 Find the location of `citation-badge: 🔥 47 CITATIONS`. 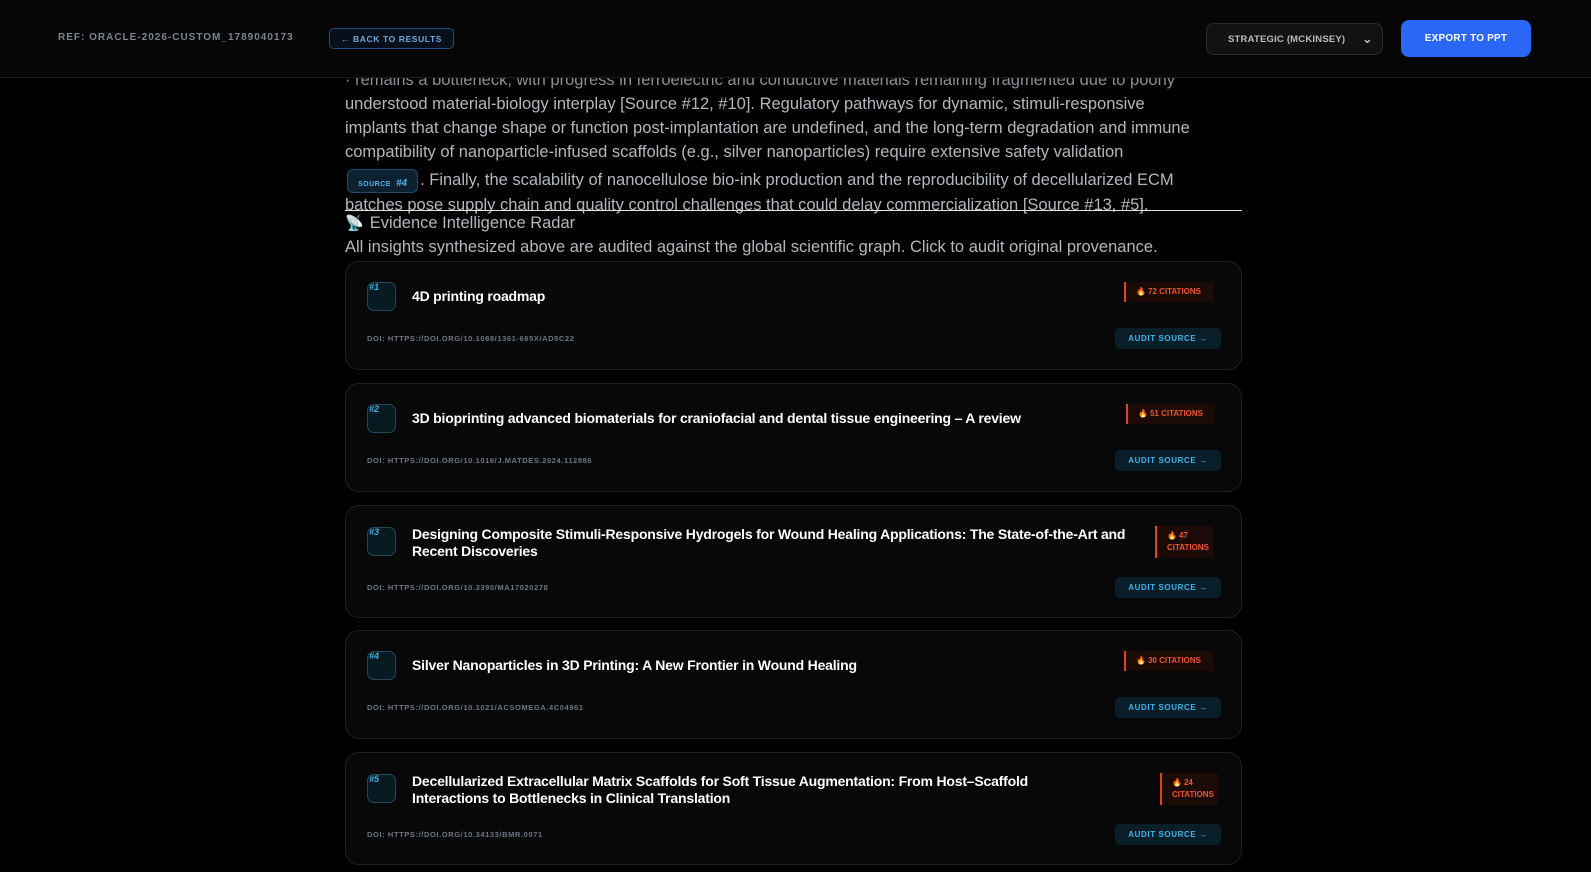

citation-badge: 🔥 47 CITATIONS is located at coordinates (1184, 542).